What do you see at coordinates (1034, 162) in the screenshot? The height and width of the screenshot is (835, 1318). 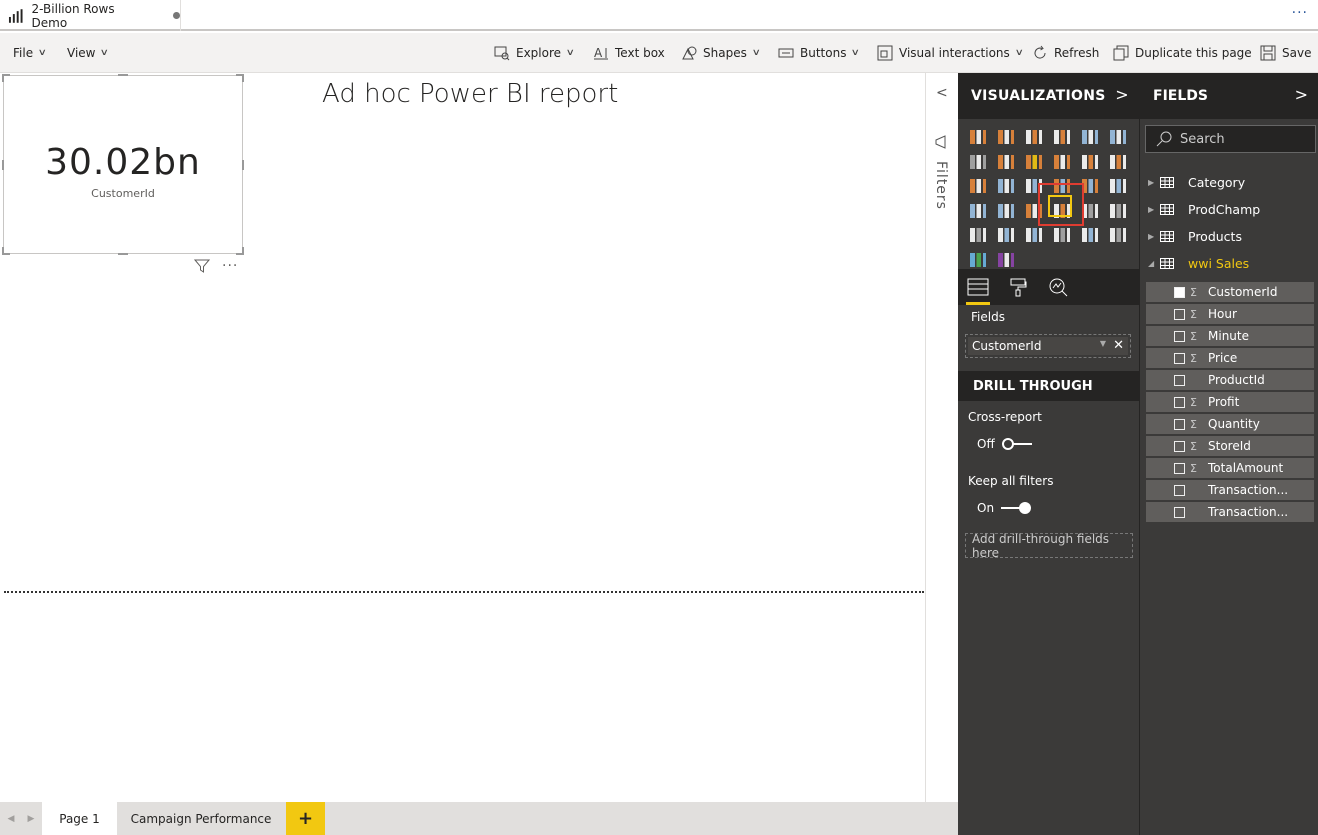 I see `stacked-area-icon` at bounding box center [1034, 162].